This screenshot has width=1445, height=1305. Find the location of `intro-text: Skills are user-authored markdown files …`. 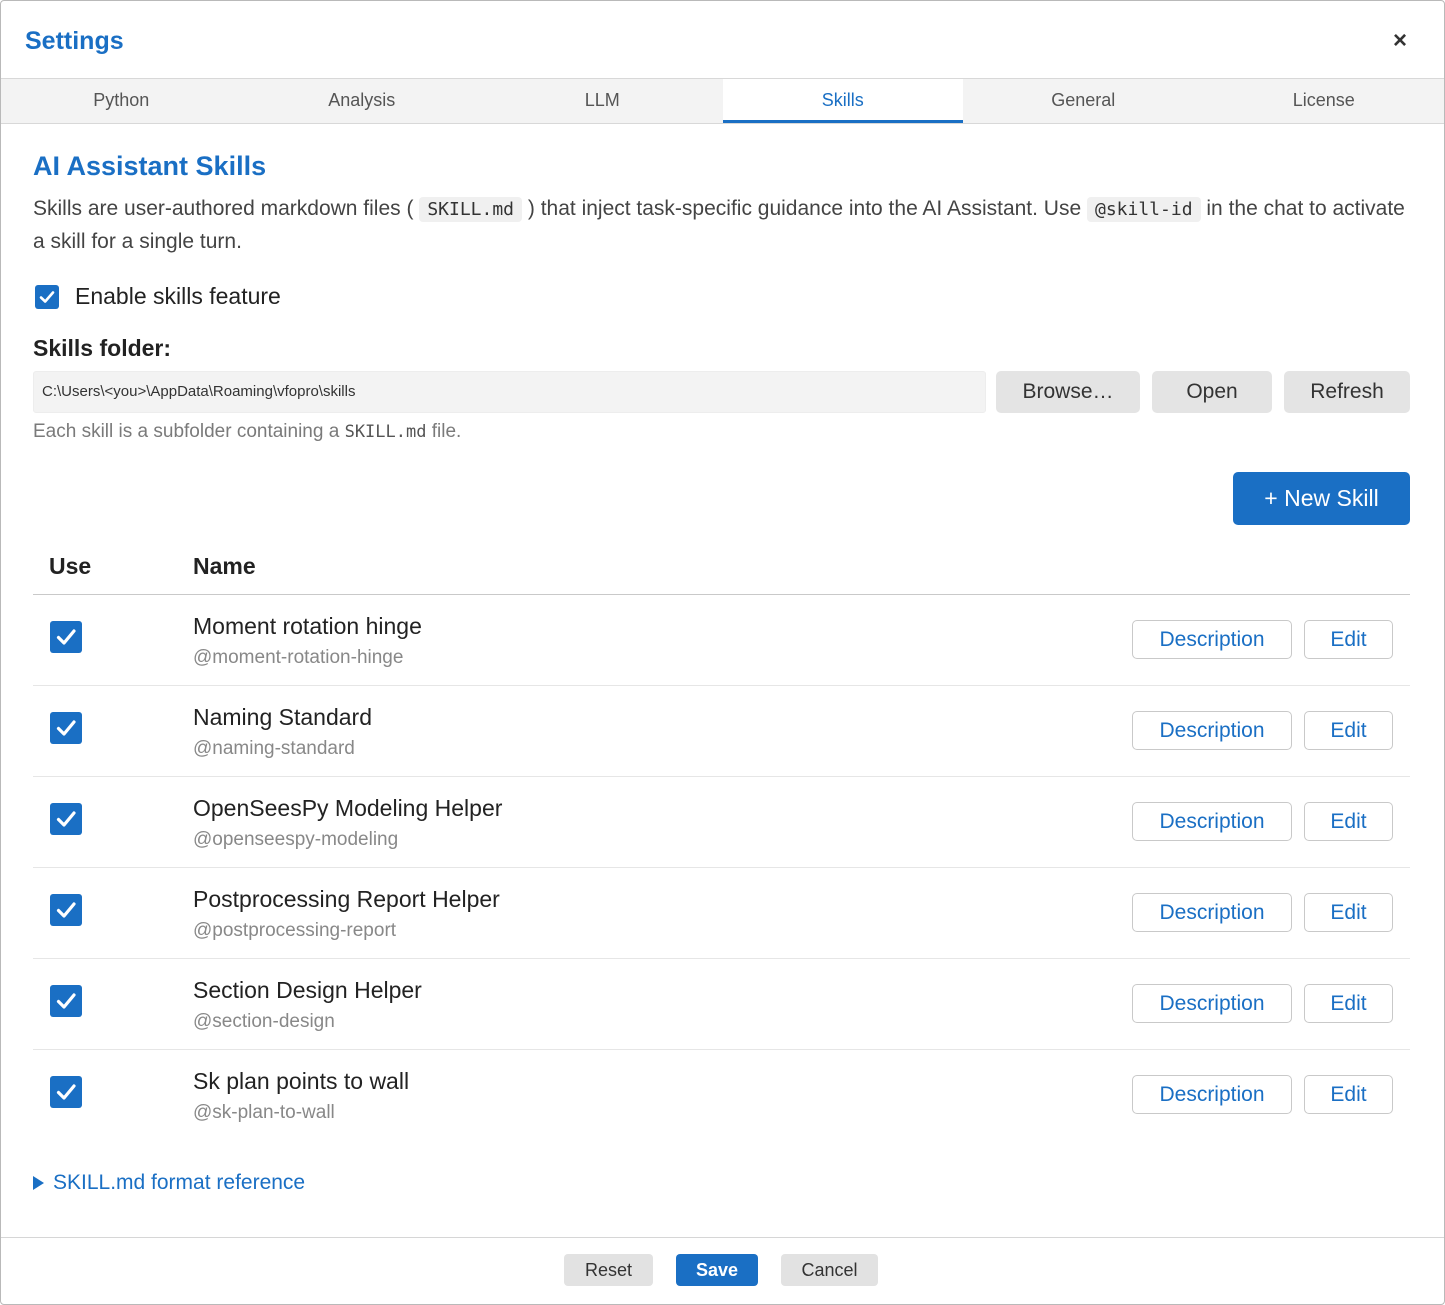

intro-text: Skills are user-authored markdown files … is located at coordinates (721, 225).